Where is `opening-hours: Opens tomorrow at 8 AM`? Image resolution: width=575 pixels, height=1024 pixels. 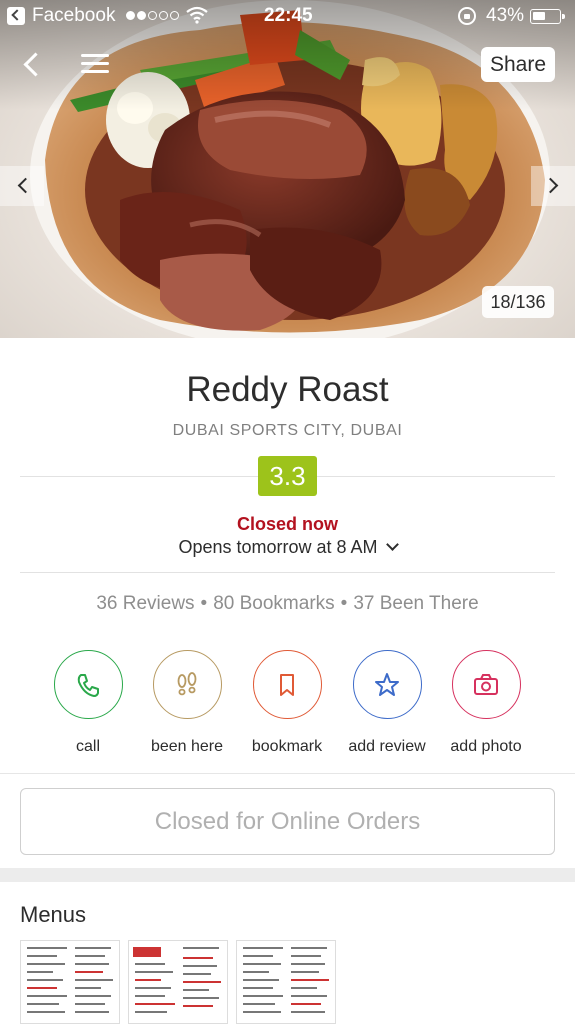
opening-hours: Opens tomorrow at 8 AM is located at coordinates (287, 547).